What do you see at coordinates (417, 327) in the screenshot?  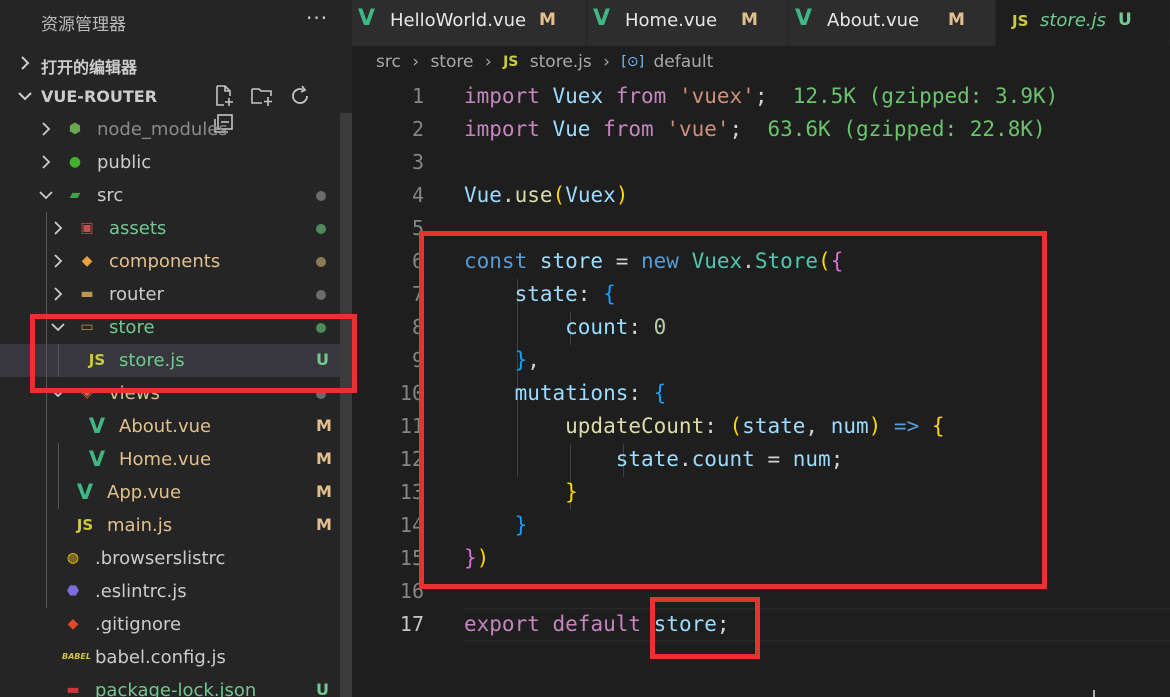 I see `line-number: 8` at bounding box center [417, 327].